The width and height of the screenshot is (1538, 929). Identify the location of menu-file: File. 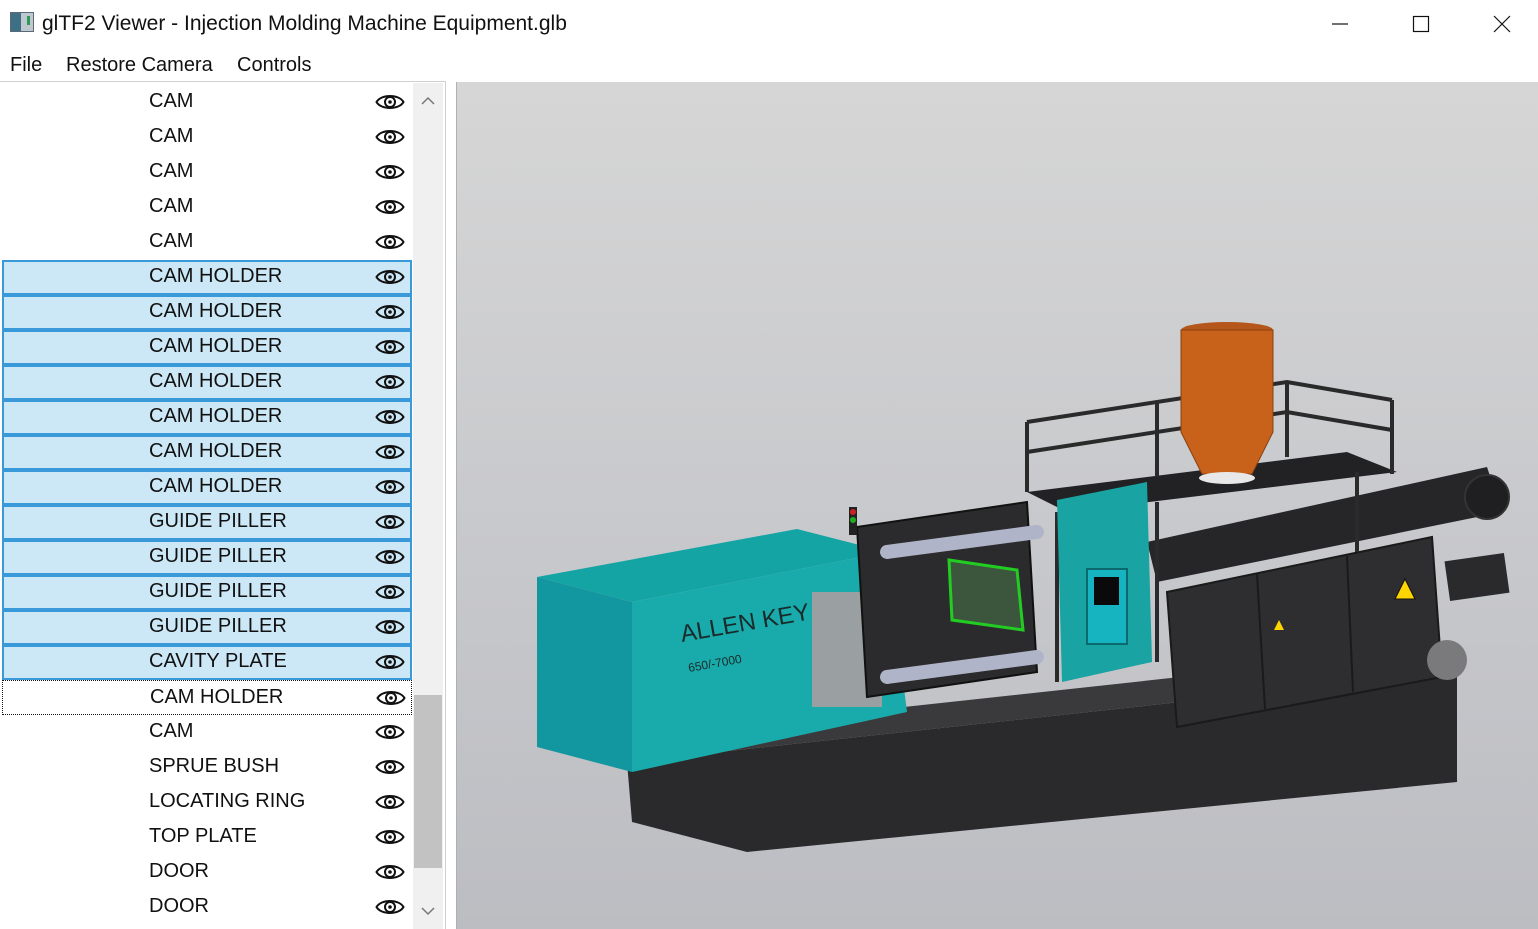
(26, 65).